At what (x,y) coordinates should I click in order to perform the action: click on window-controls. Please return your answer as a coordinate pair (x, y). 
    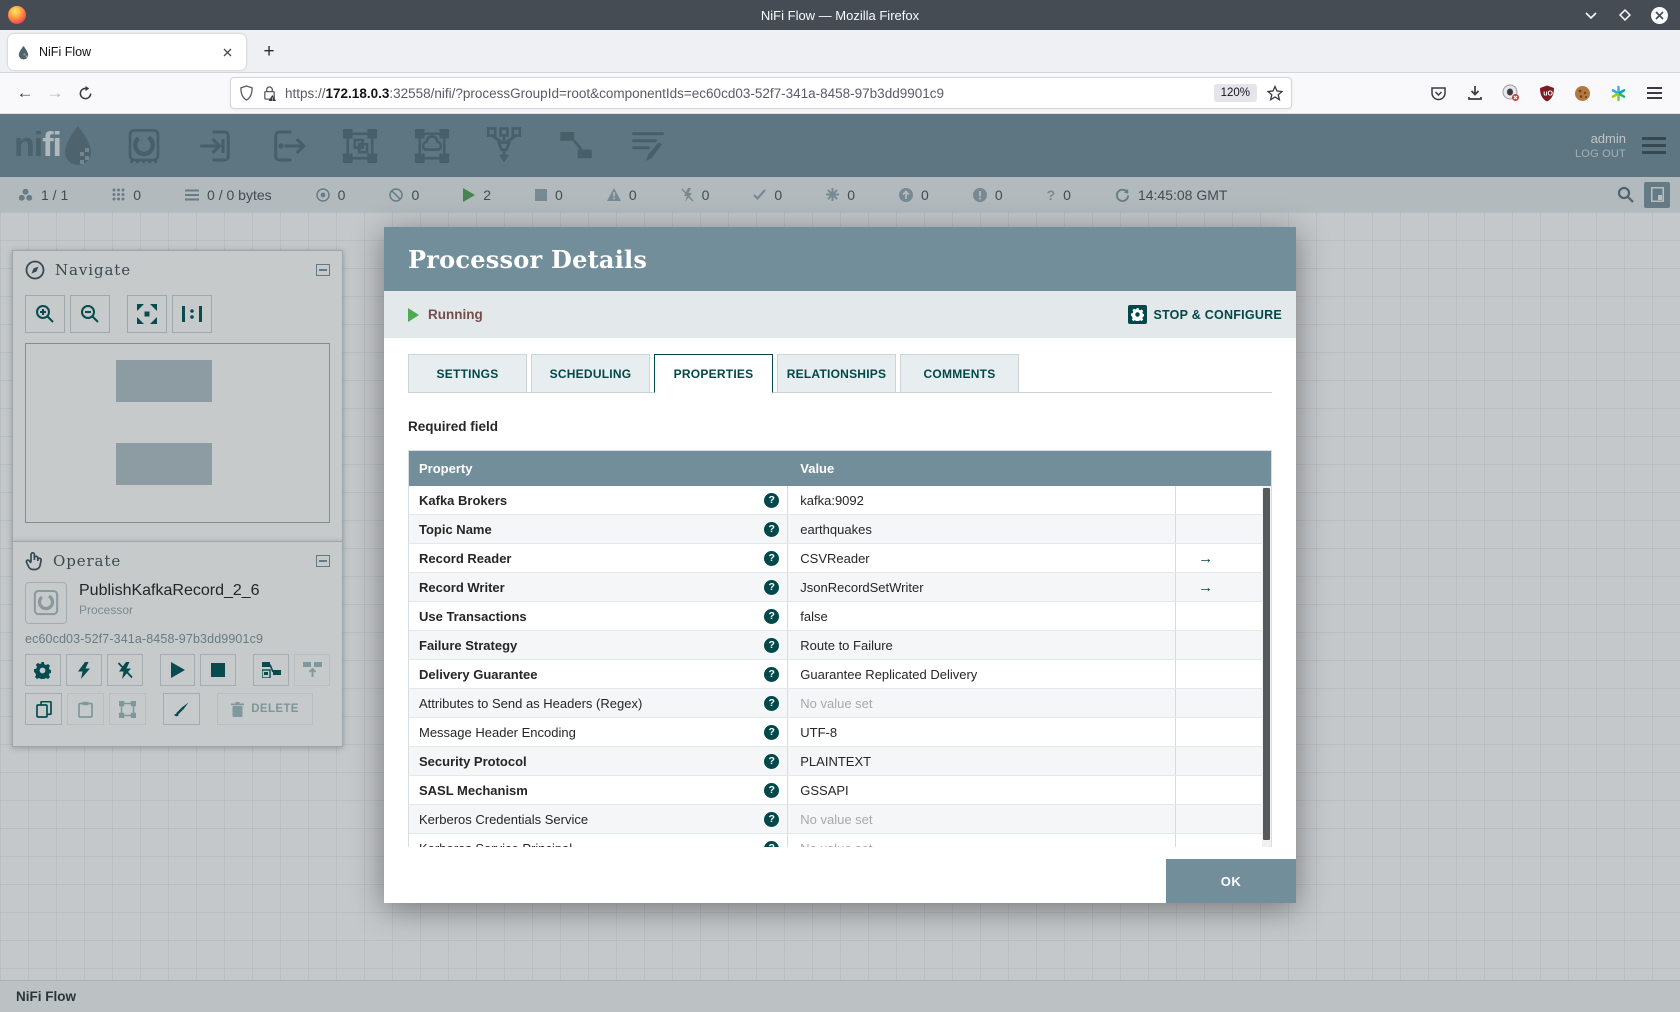
    Looking at the image, I should click on (1631, 15).